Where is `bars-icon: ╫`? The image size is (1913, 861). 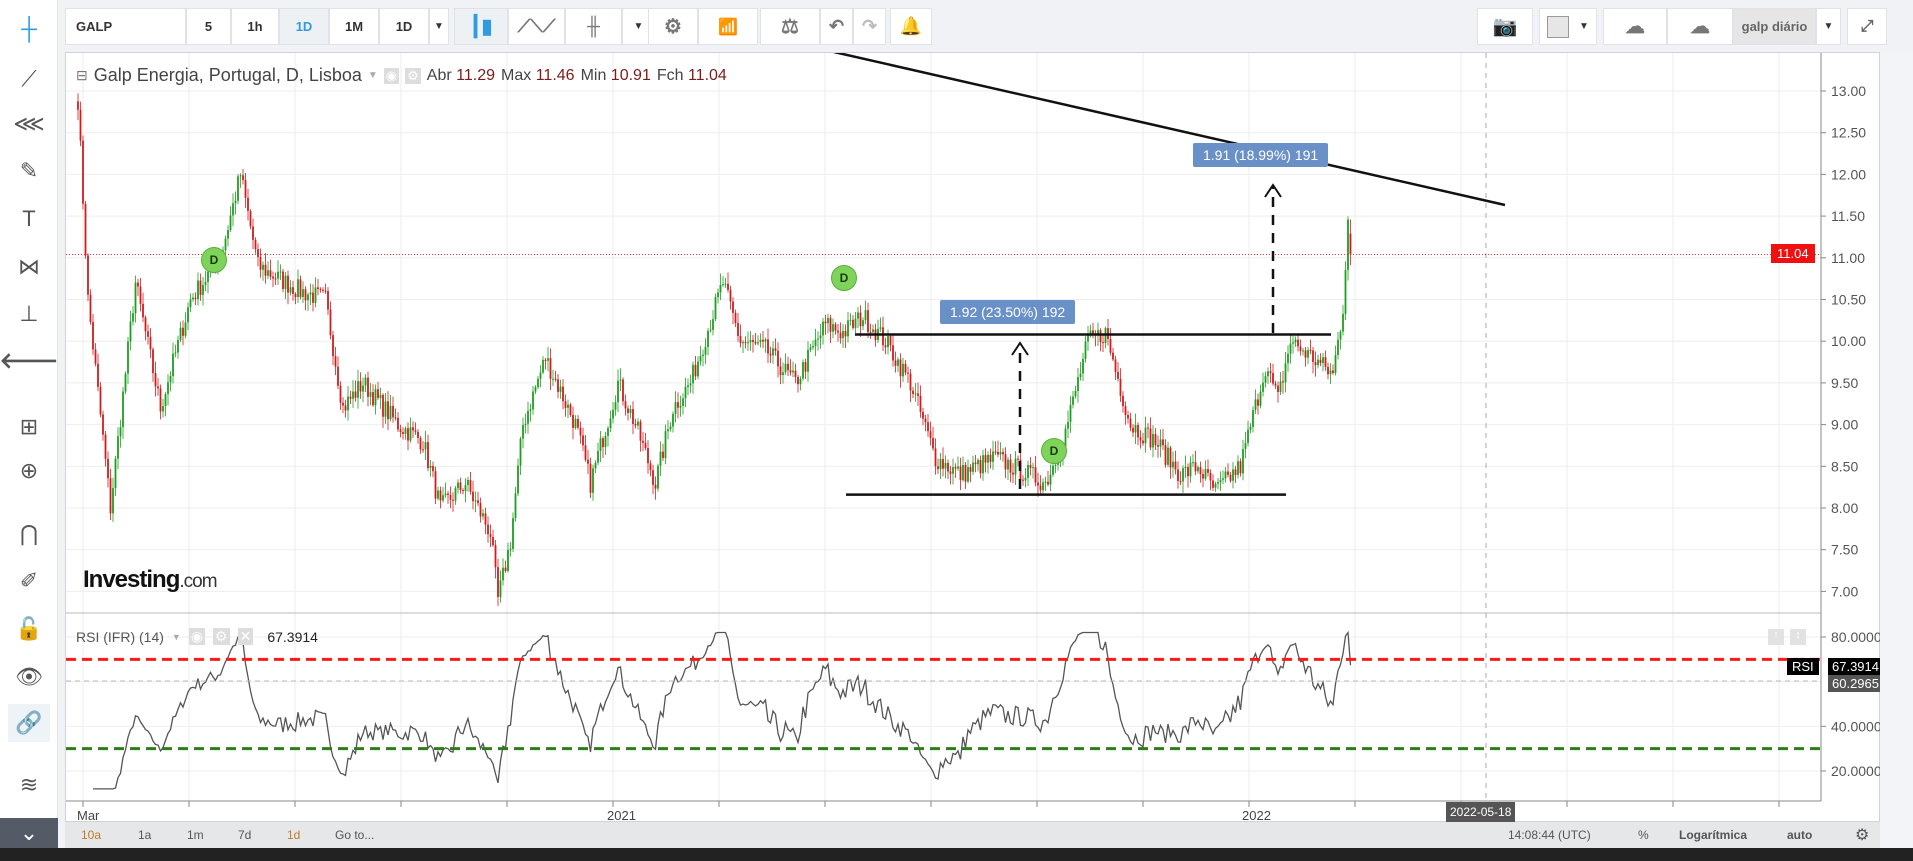
bars-icon: ╫ is located at coordinates (593, 26).